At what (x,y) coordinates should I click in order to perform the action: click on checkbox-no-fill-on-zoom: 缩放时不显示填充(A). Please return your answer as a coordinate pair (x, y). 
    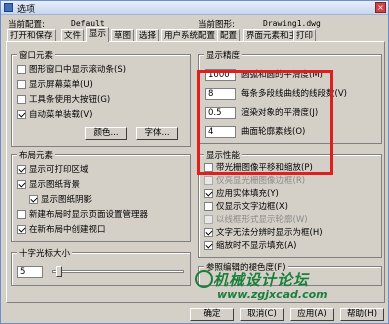
    Looking at the image, I should click on (250, 246).